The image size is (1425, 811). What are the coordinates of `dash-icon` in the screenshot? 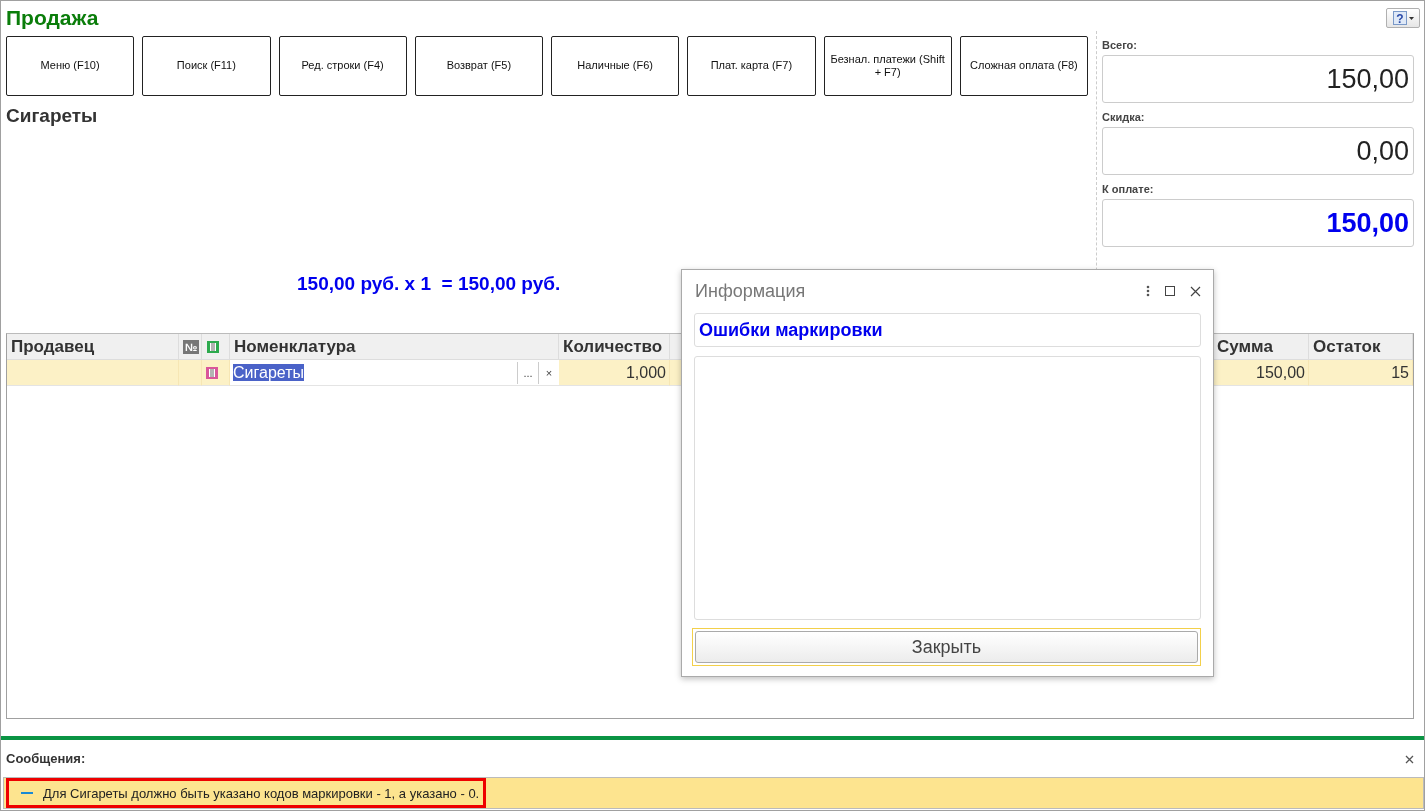 It's located at (27, 793).